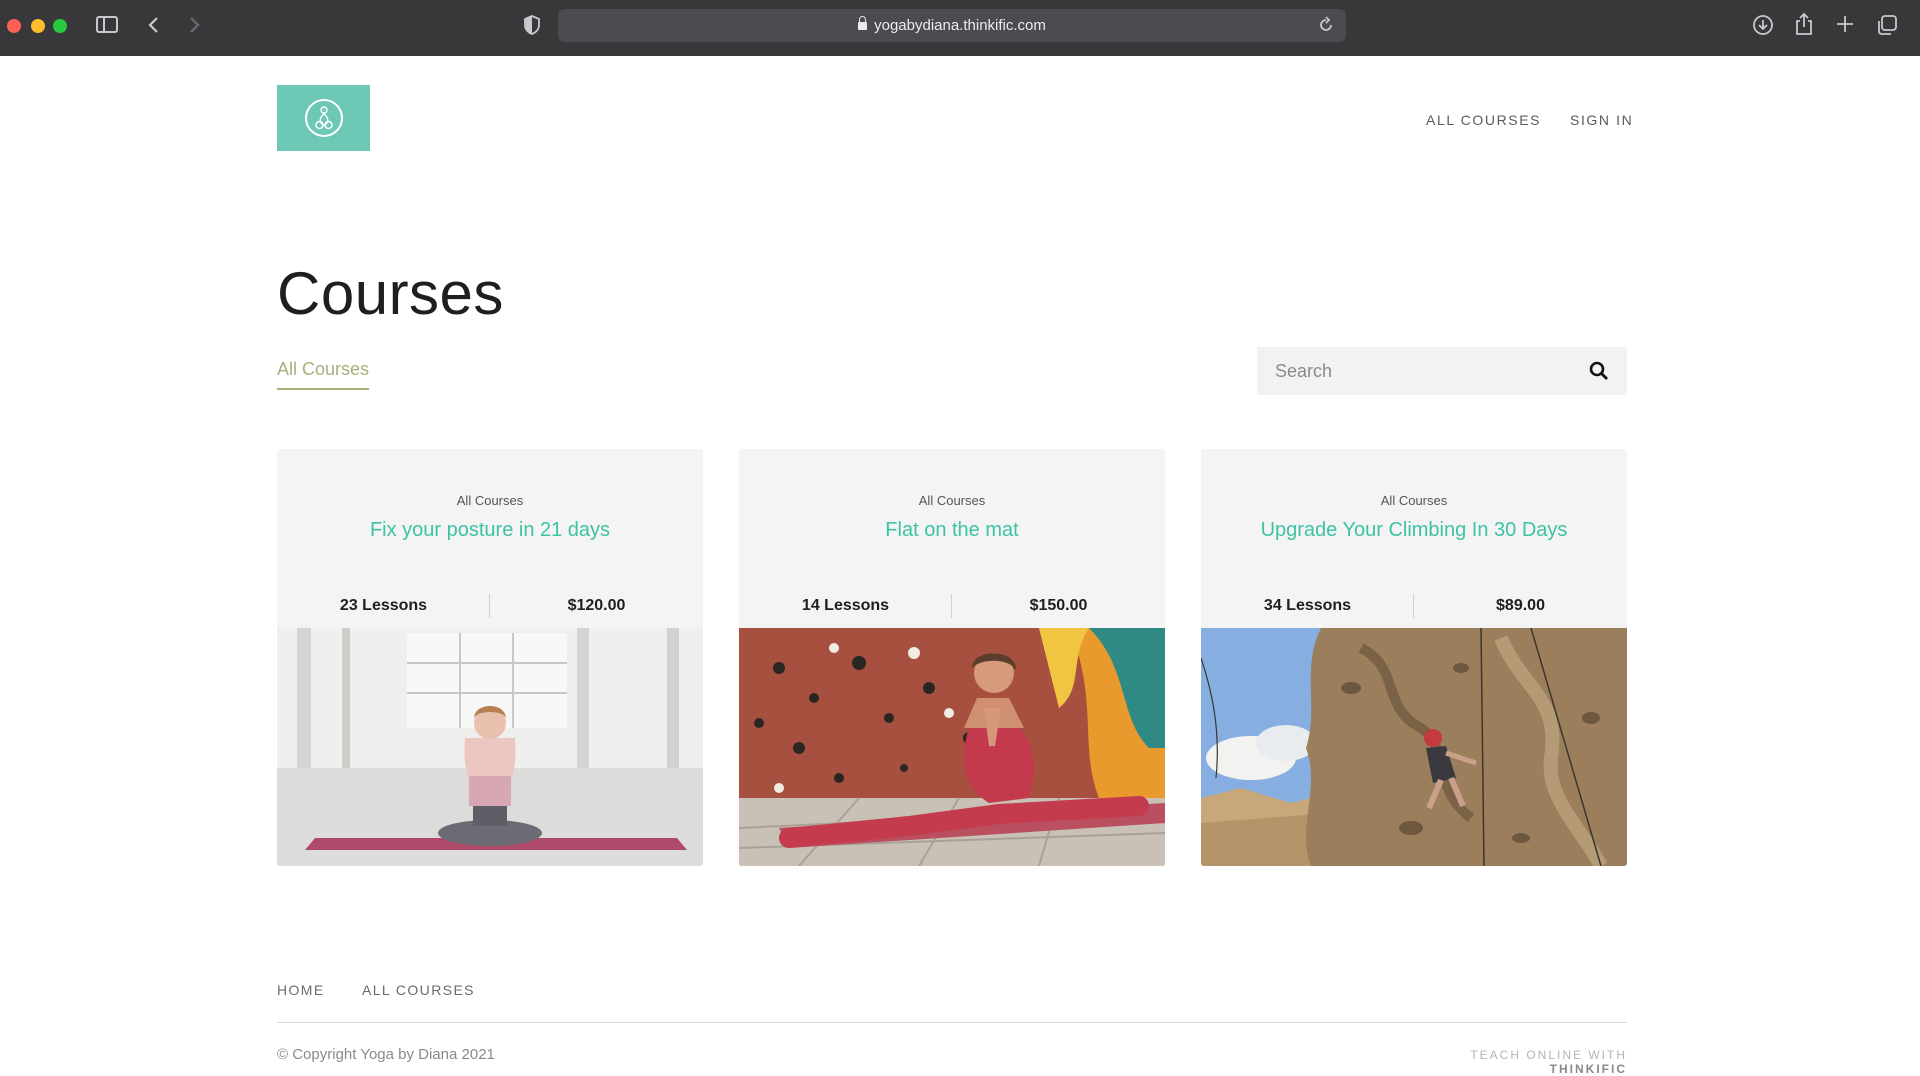  Describe the element at coordinates (1845, 26) in the screenshot. I see `new-tab-icon` at that location.